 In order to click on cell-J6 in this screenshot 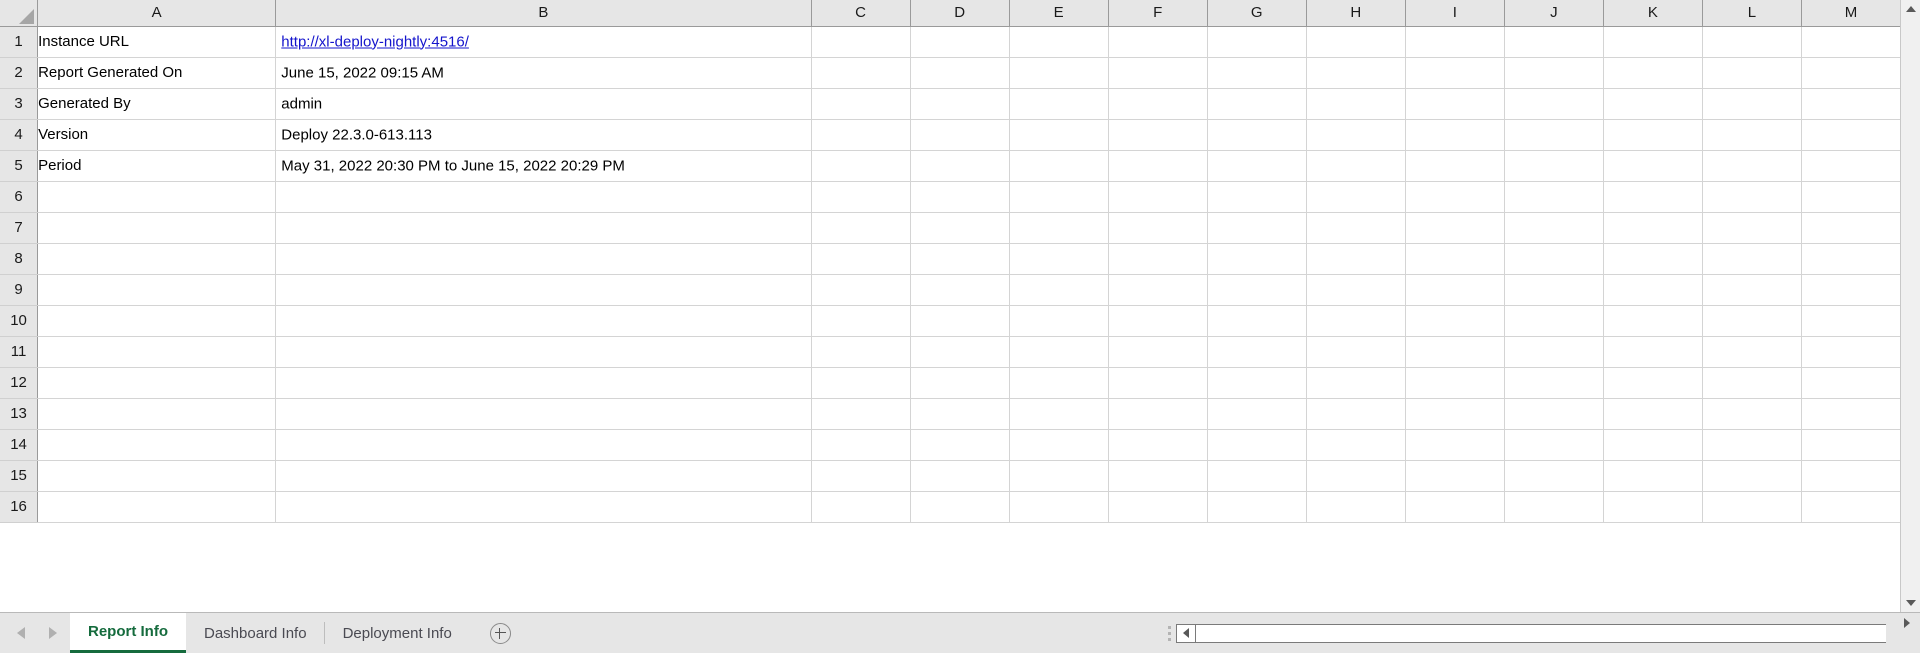, I will do `click(1554, 197)`.